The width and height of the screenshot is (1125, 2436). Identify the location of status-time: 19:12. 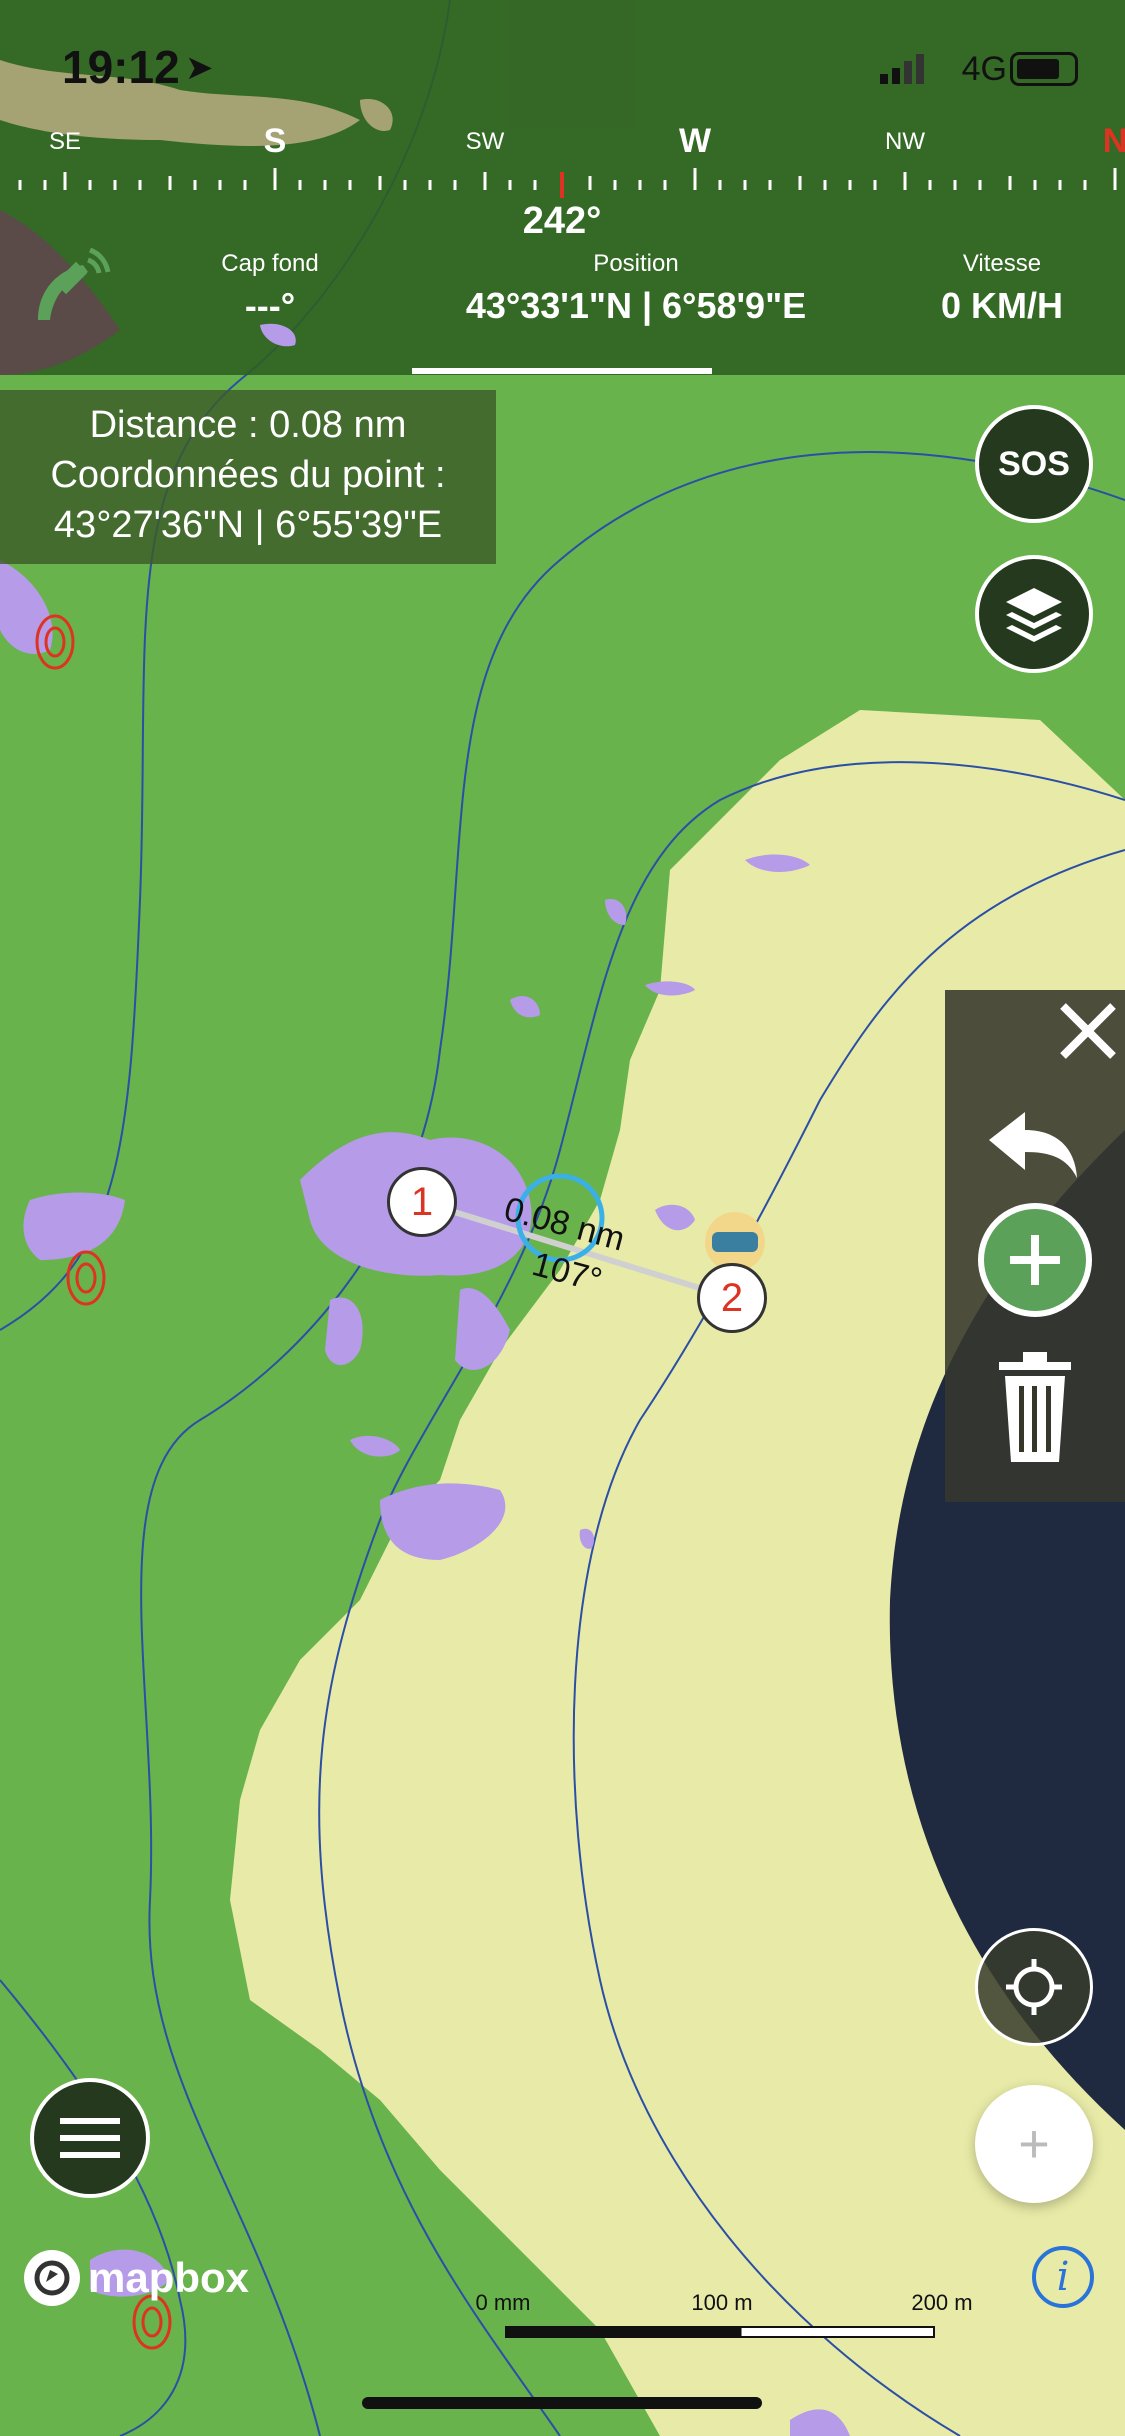
(121, 67).